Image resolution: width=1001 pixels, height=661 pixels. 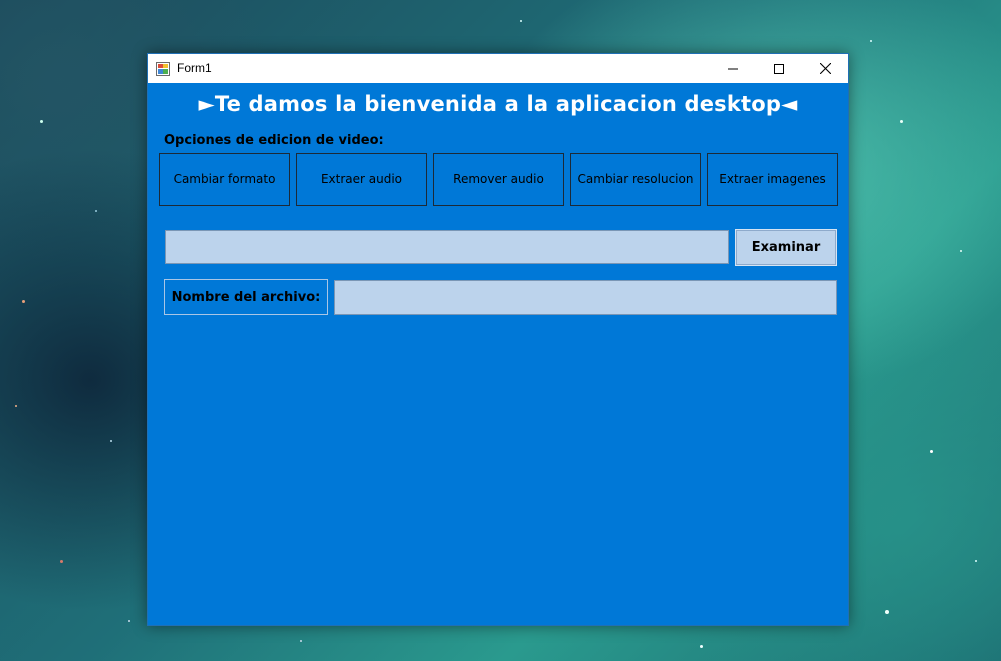 What do you see at coordinates (224, 179) in the screenshot?
I see `change-format-button: Cambiar formato` at bounding box center [224, 179].